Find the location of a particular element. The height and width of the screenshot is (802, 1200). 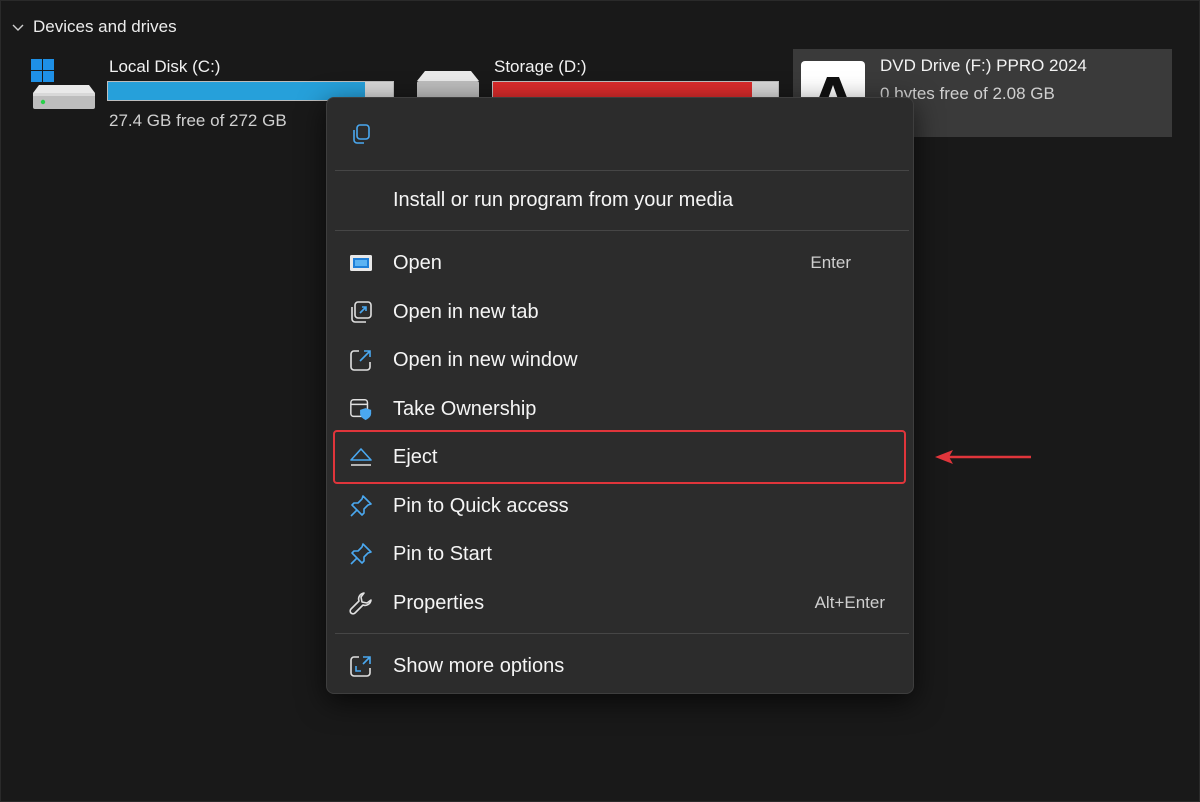

menu-item-shortcut: Alt+Enter is located at coordinates (849, 602).